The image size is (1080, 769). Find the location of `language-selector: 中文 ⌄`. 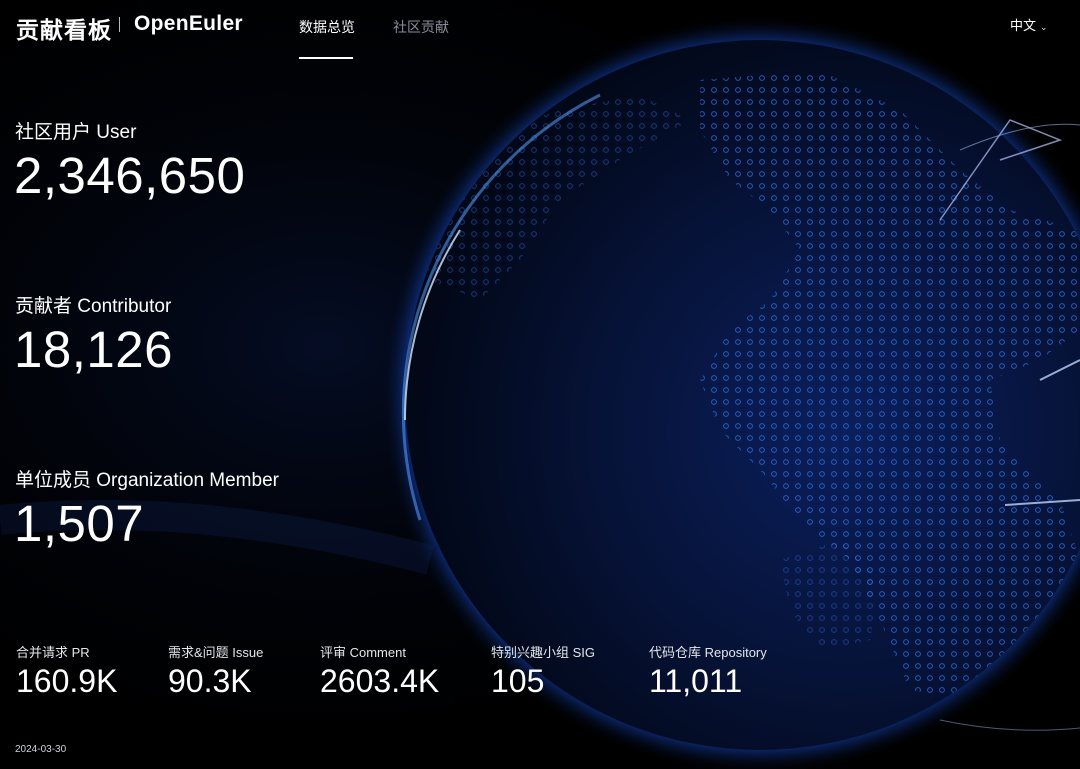

language-selector: 中文 ⌄ is located at coordinates (1029, 24).